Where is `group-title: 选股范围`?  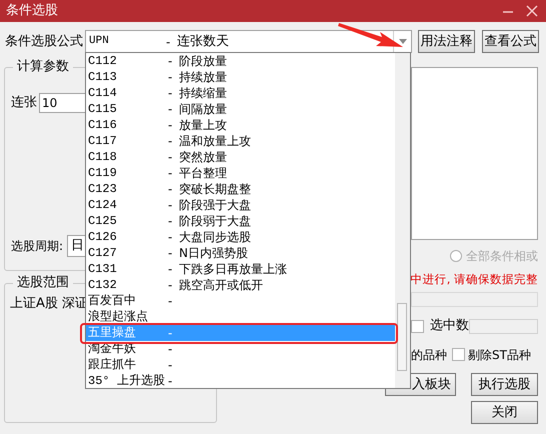
group-title: 选股范围 is located at coordinates (43, 283).